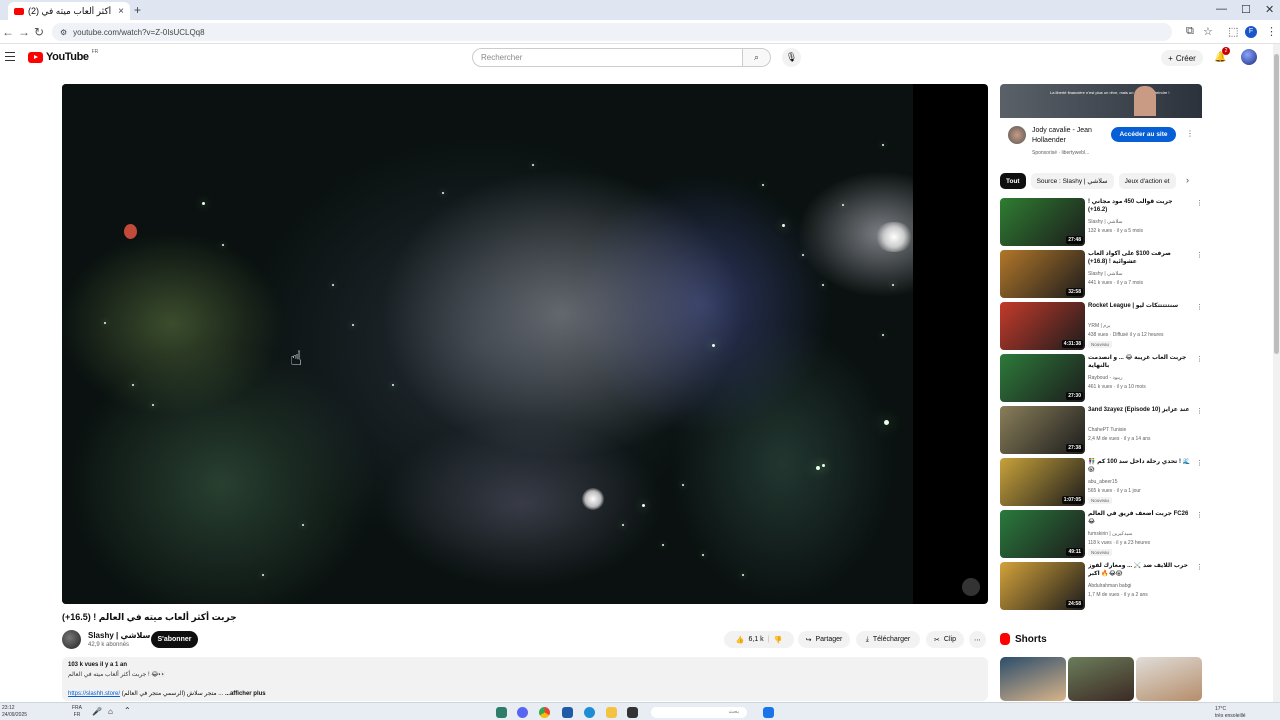 The width and height of the screenshot is (1280, 720). Describe the element at coordinates (119, 635) in the screenshot. I see `channel-name: Slashy | سلاشي` at that location.